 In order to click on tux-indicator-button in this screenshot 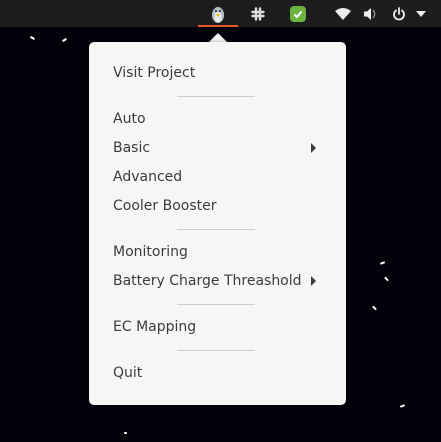, I will do `click(218, 13)`.